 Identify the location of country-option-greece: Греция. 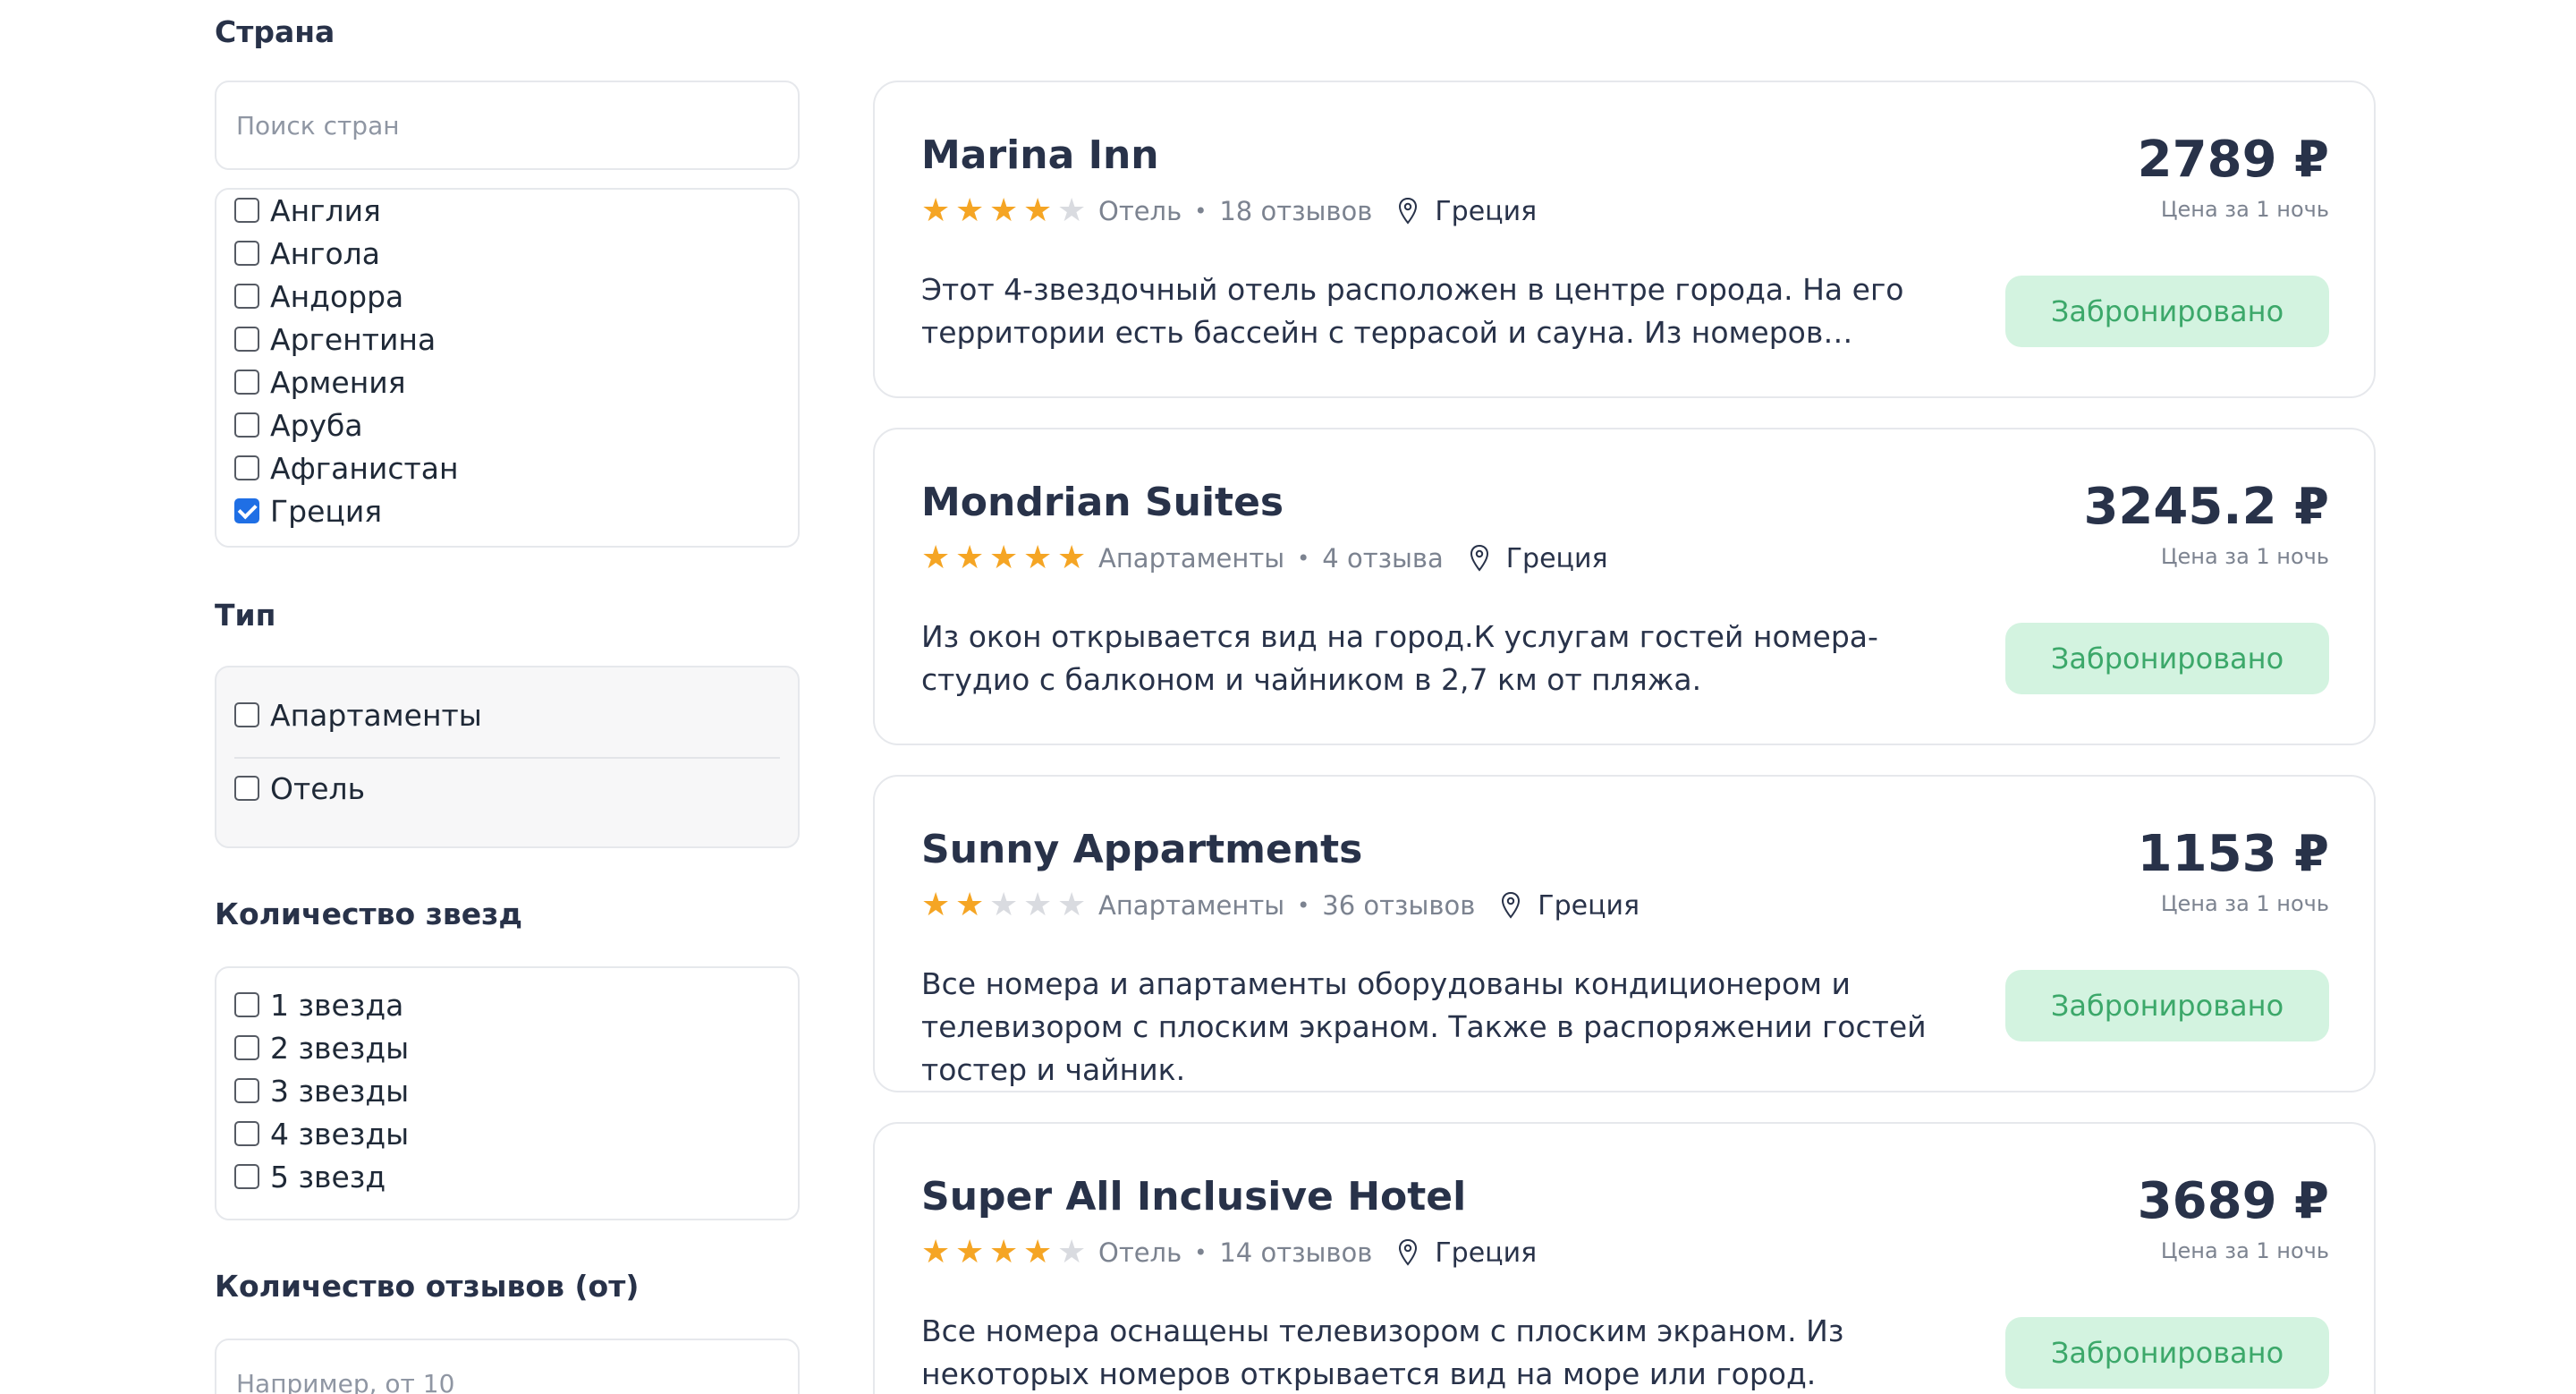
(308, 511).